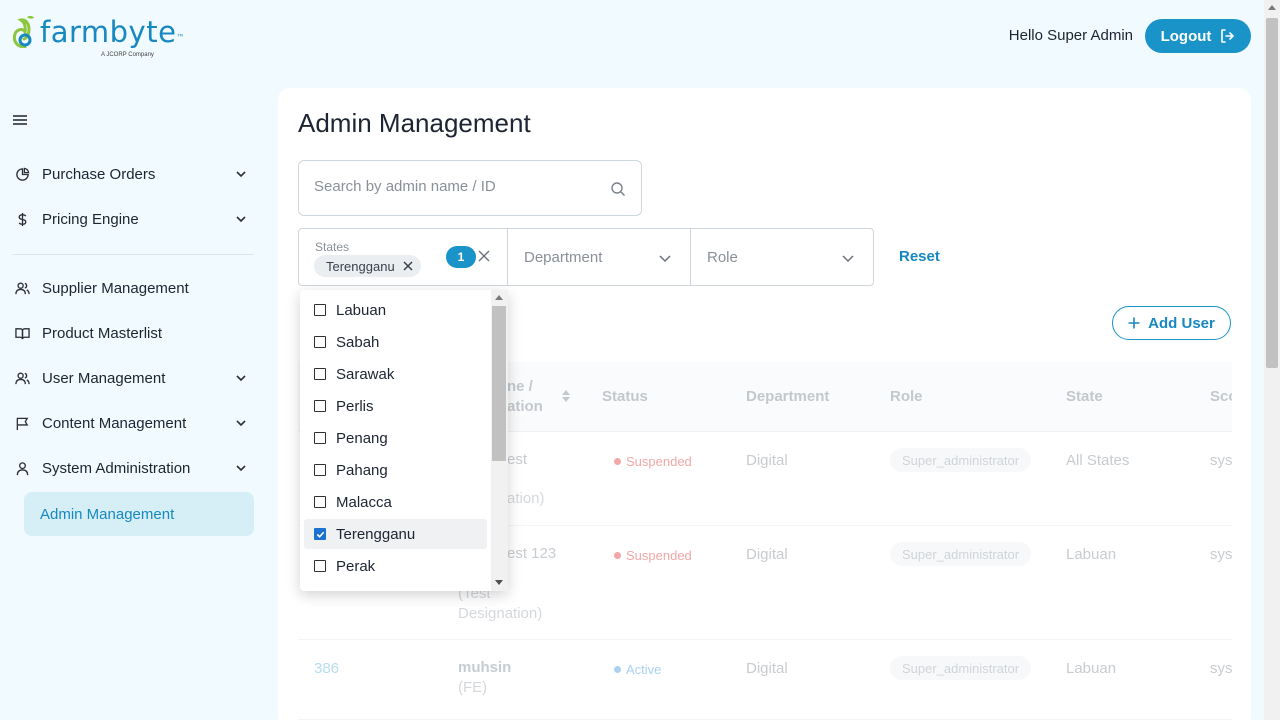 This screenshot has width=1280, height=720. Describe the element at coordinates (395, 438) in the screenshot. I see `state-option-penang: Penang` at that location.